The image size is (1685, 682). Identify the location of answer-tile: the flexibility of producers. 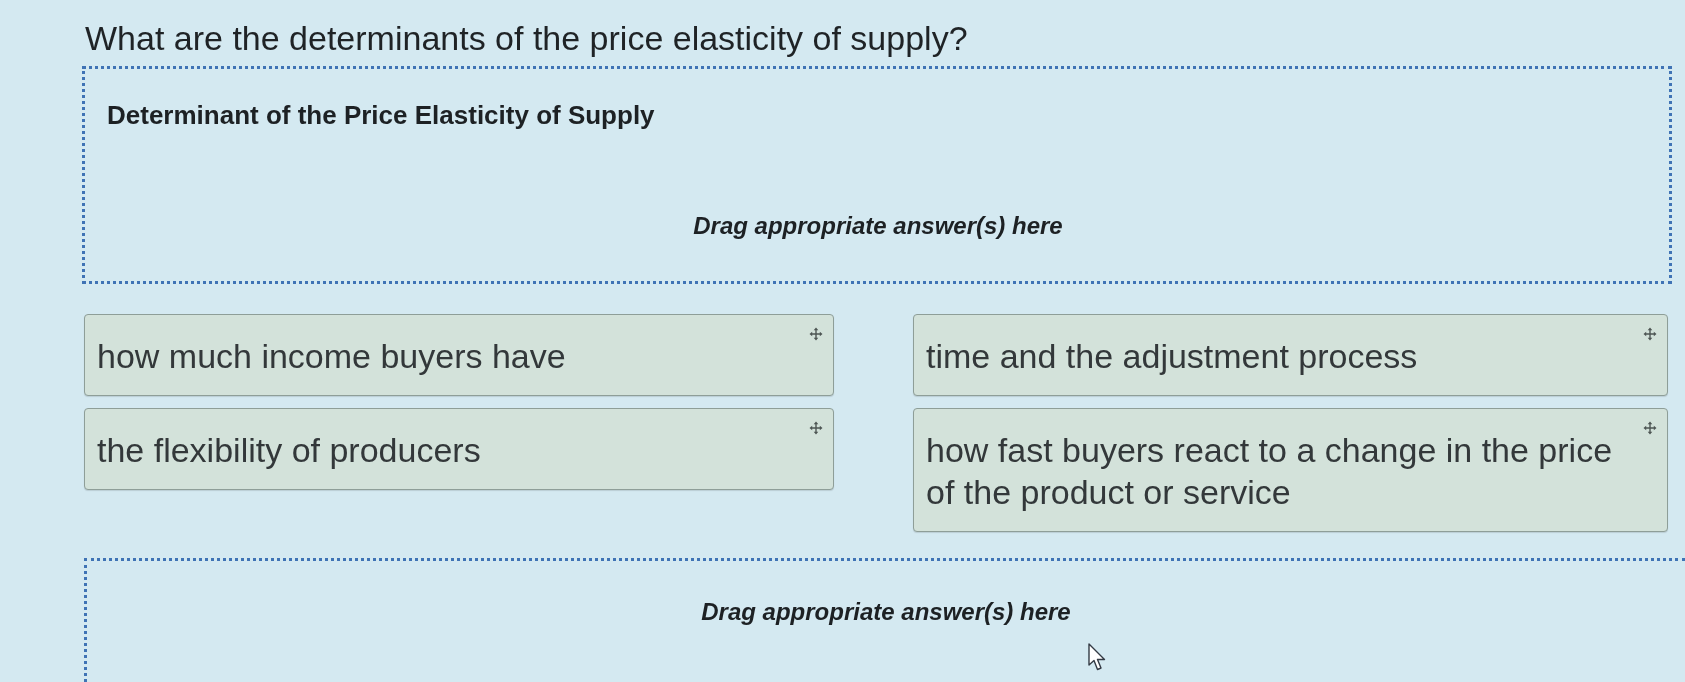
(459, 449).